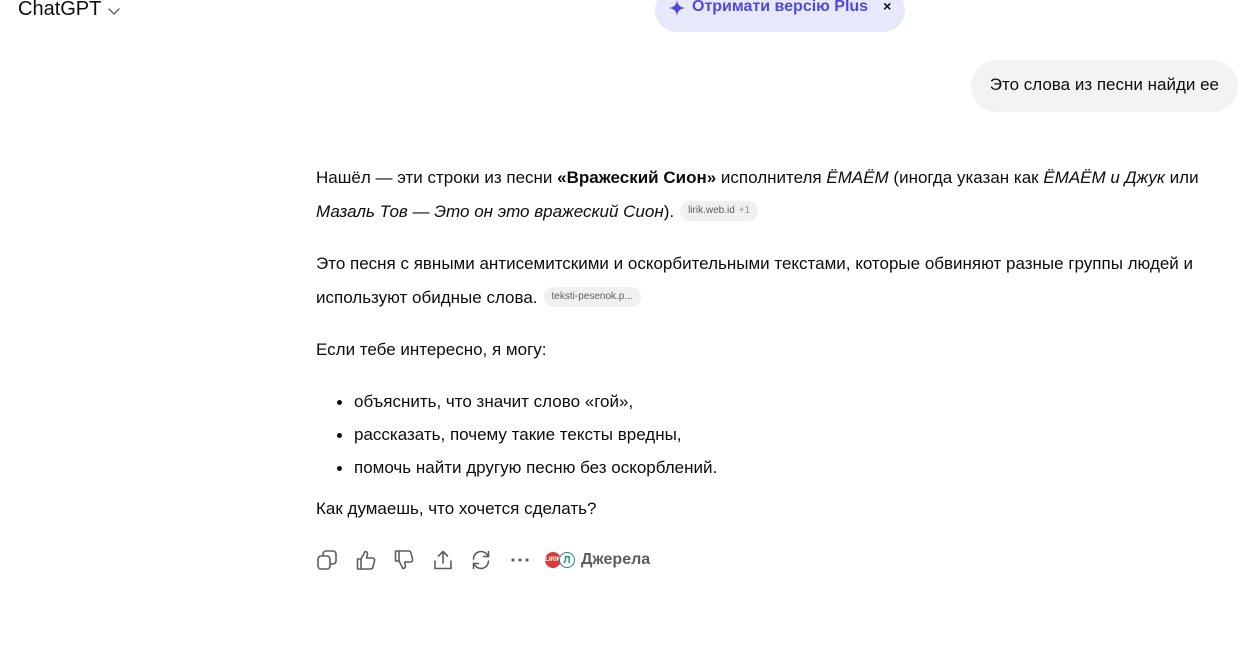 The height and width of the screenshot is (647, 1257). I want to click on copy-button, so click(335, 560).